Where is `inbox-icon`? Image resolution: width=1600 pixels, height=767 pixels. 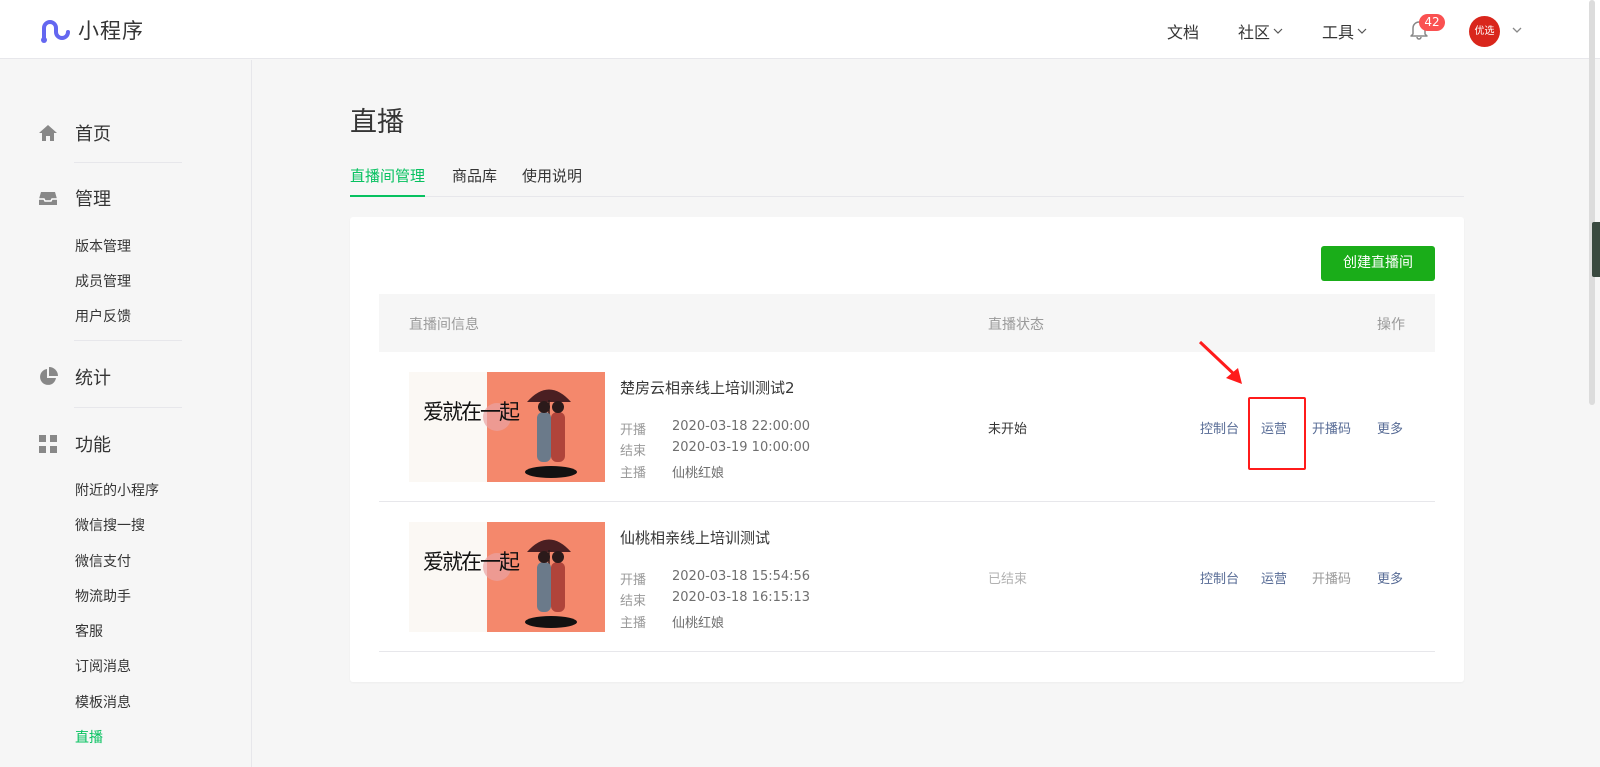
inbox-icon is located at coordinates (48, 198).